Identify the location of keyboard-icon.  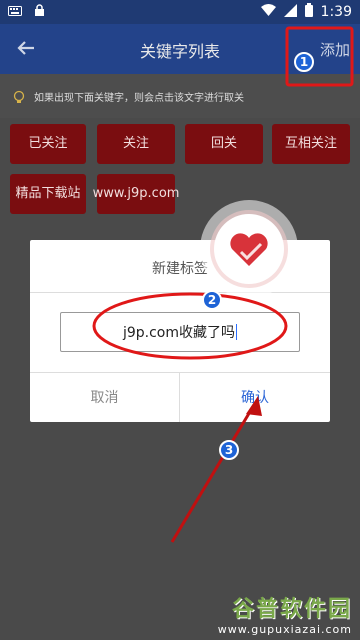
(15, 12).